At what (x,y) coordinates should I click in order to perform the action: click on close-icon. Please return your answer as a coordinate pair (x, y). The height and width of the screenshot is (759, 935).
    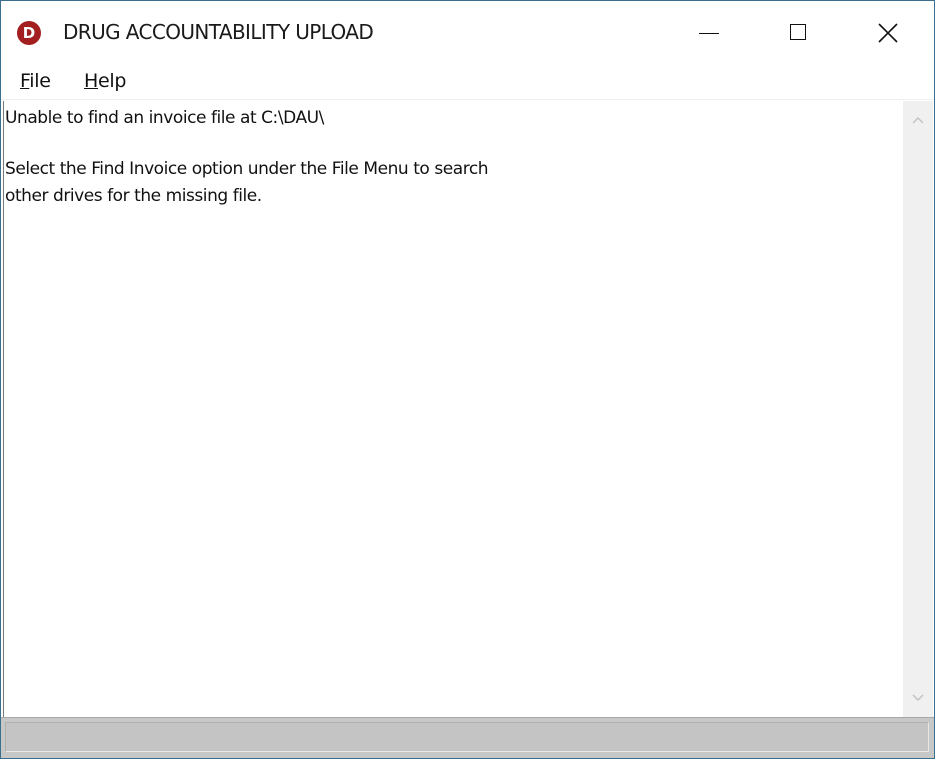
    Looking at the image, I should click on (888, 33).